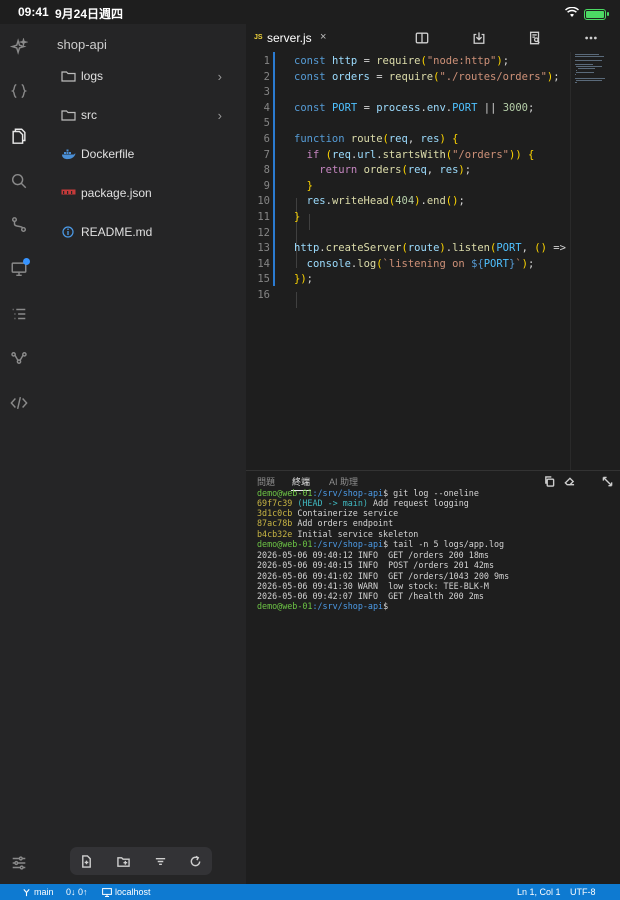  What do you see at coordinates (26, 261) in the screenshot?
I see `notification-badge` at bounding box center [26, 261].